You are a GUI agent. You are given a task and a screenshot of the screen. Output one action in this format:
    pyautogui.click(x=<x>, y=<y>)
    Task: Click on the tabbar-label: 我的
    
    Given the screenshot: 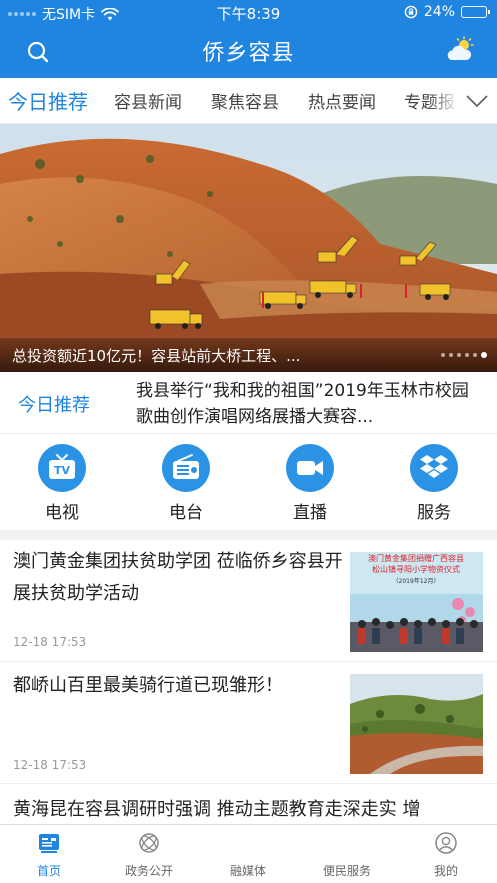 What is the action you would take?
    pyautogui.click(x=445, y=871)
    